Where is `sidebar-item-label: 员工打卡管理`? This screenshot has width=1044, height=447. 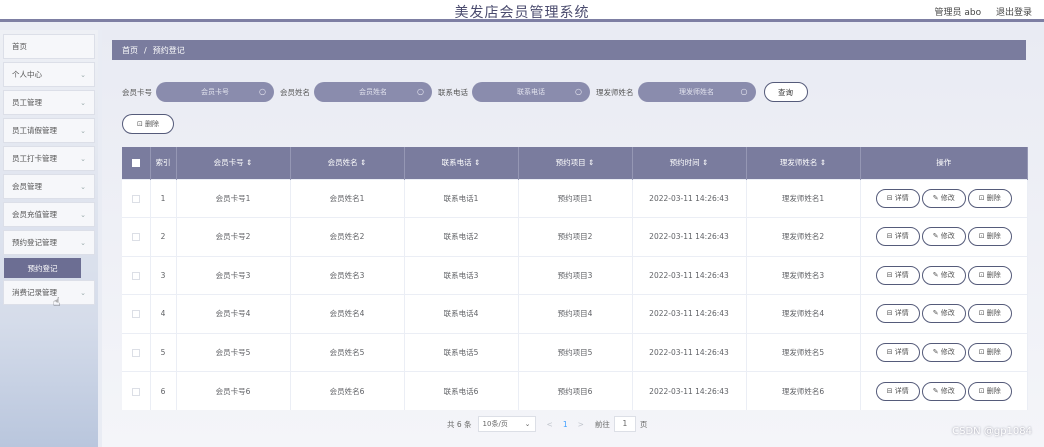 sidebar-item-label: 员工打卡管理 is located at coordinates (34, 158).